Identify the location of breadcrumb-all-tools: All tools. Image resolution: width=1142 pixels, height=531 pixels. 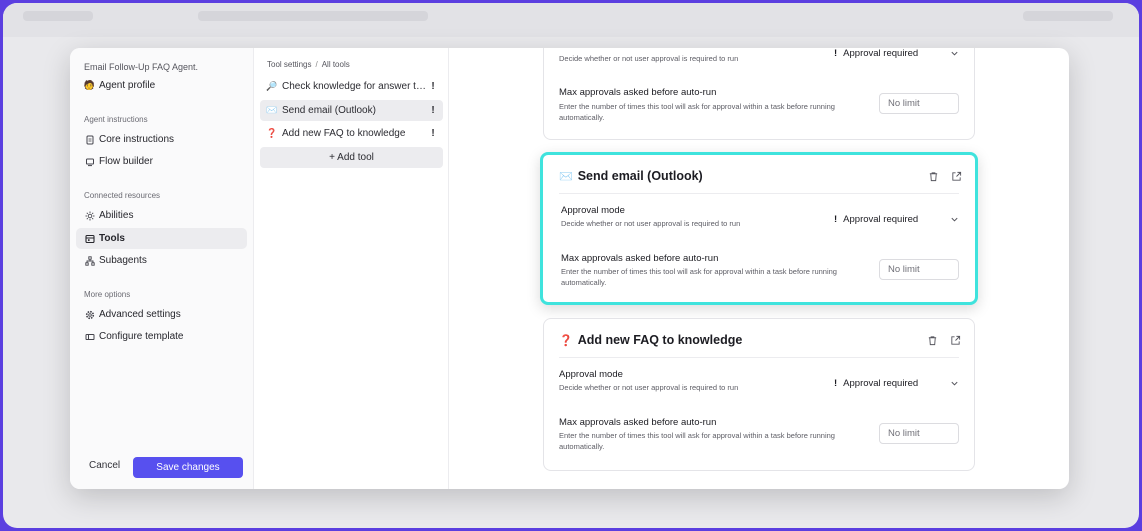
(336, 64).